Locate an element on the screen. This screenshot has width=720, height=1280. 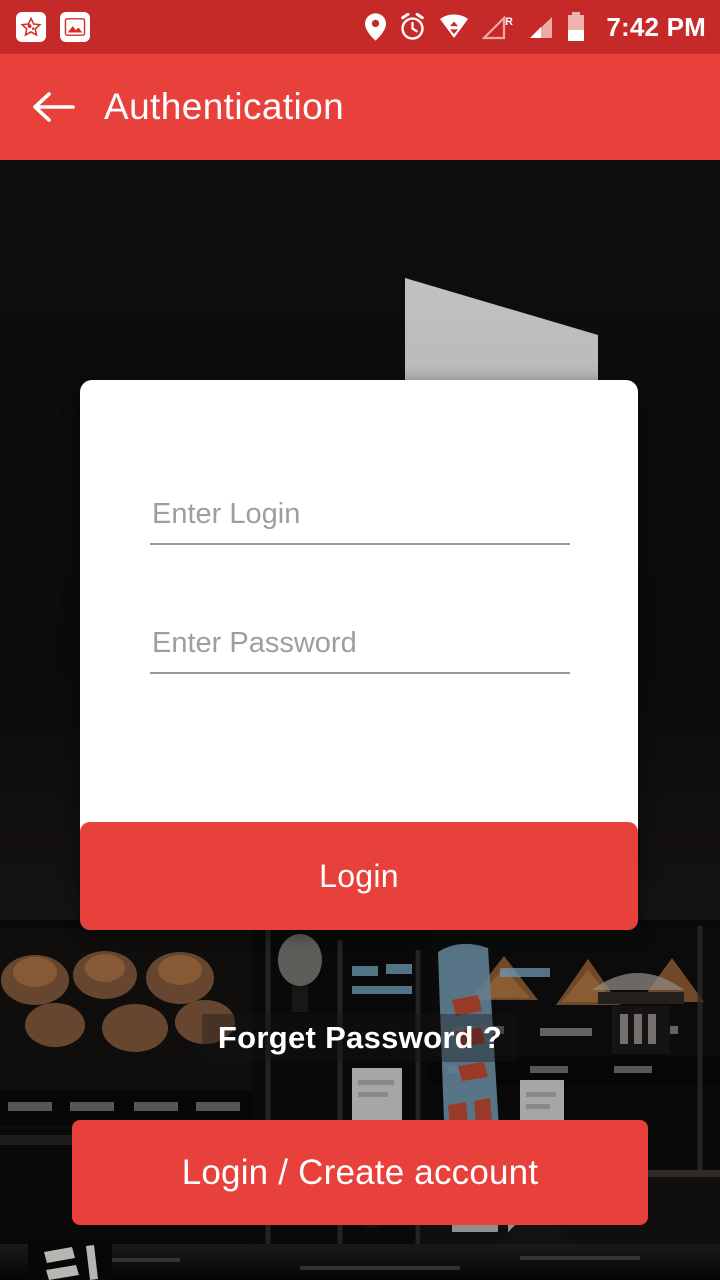
star-notification-icon is located at coordinates (31, 27).